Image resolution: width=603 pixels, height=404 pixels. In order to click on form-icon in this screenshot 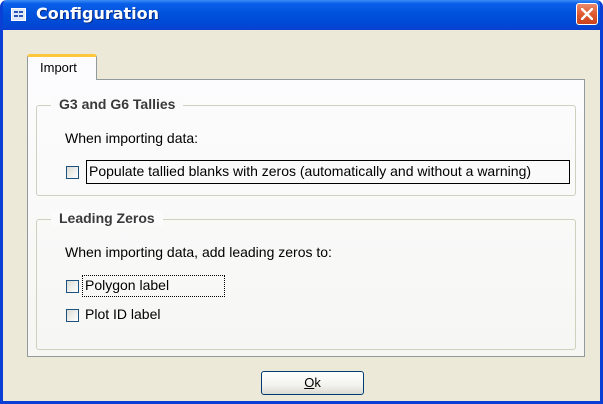, I will do `click(18, 14)`.